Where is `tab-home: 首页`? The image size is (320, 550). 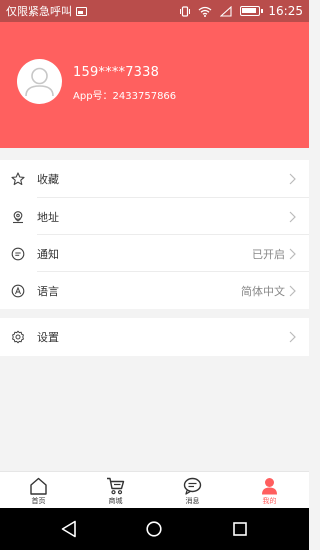 tab-home: 首页 is located at coordinates (38, 490).